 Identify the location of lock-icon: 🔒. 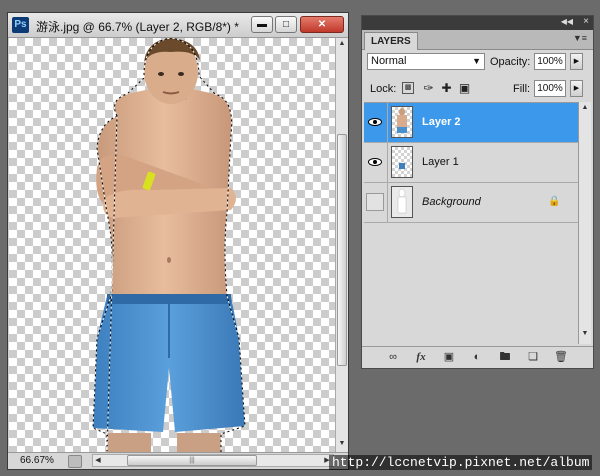
(554, 201).